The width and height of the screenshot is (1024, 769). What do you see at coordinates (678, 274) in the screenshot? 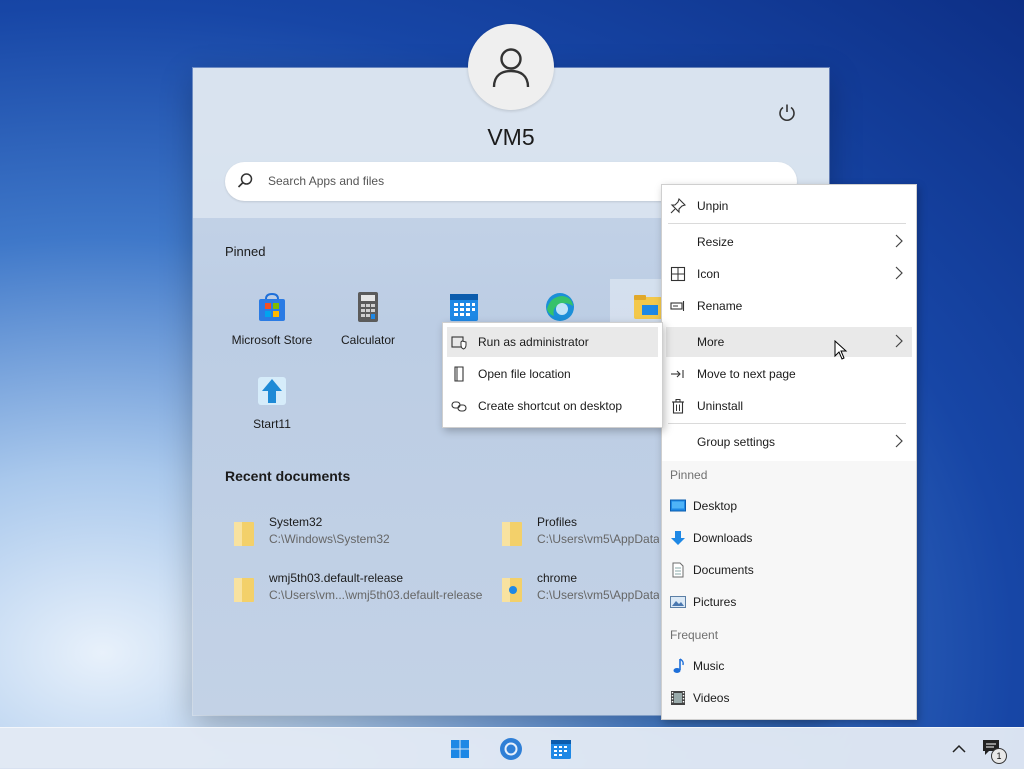
I see `tile-icon` at bounding box center [678, 274].